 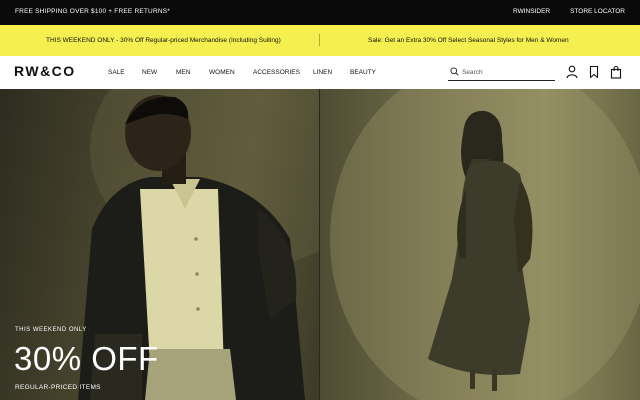 What do you see at coordinates (597, 11) in the screenshot?
I see `store-locator-link: STORE LOCATOR` at bounding box center [597, 11].